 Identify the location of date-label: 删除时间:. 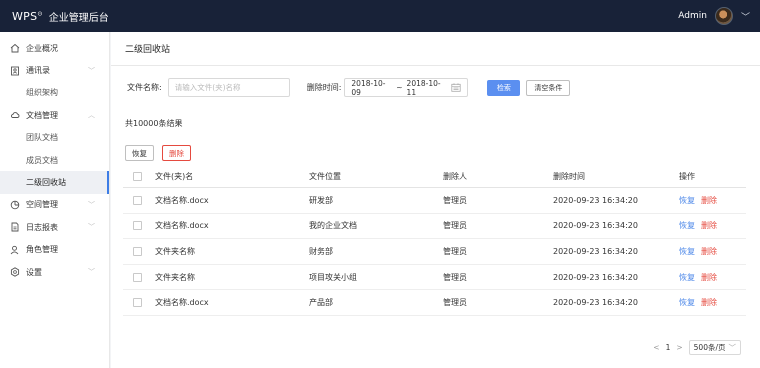
(324, 87).